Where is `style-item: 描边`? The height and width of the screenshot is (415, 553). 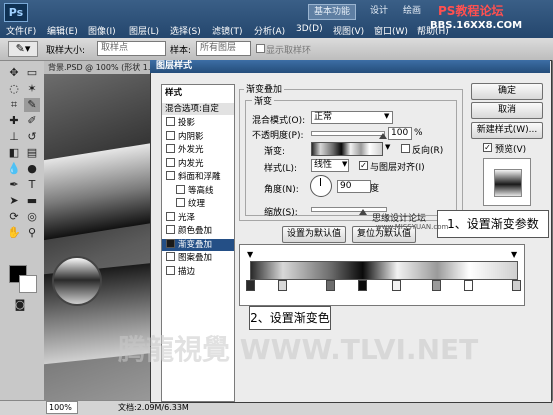 style-item: 描边 is located at coordinates (198, 271).